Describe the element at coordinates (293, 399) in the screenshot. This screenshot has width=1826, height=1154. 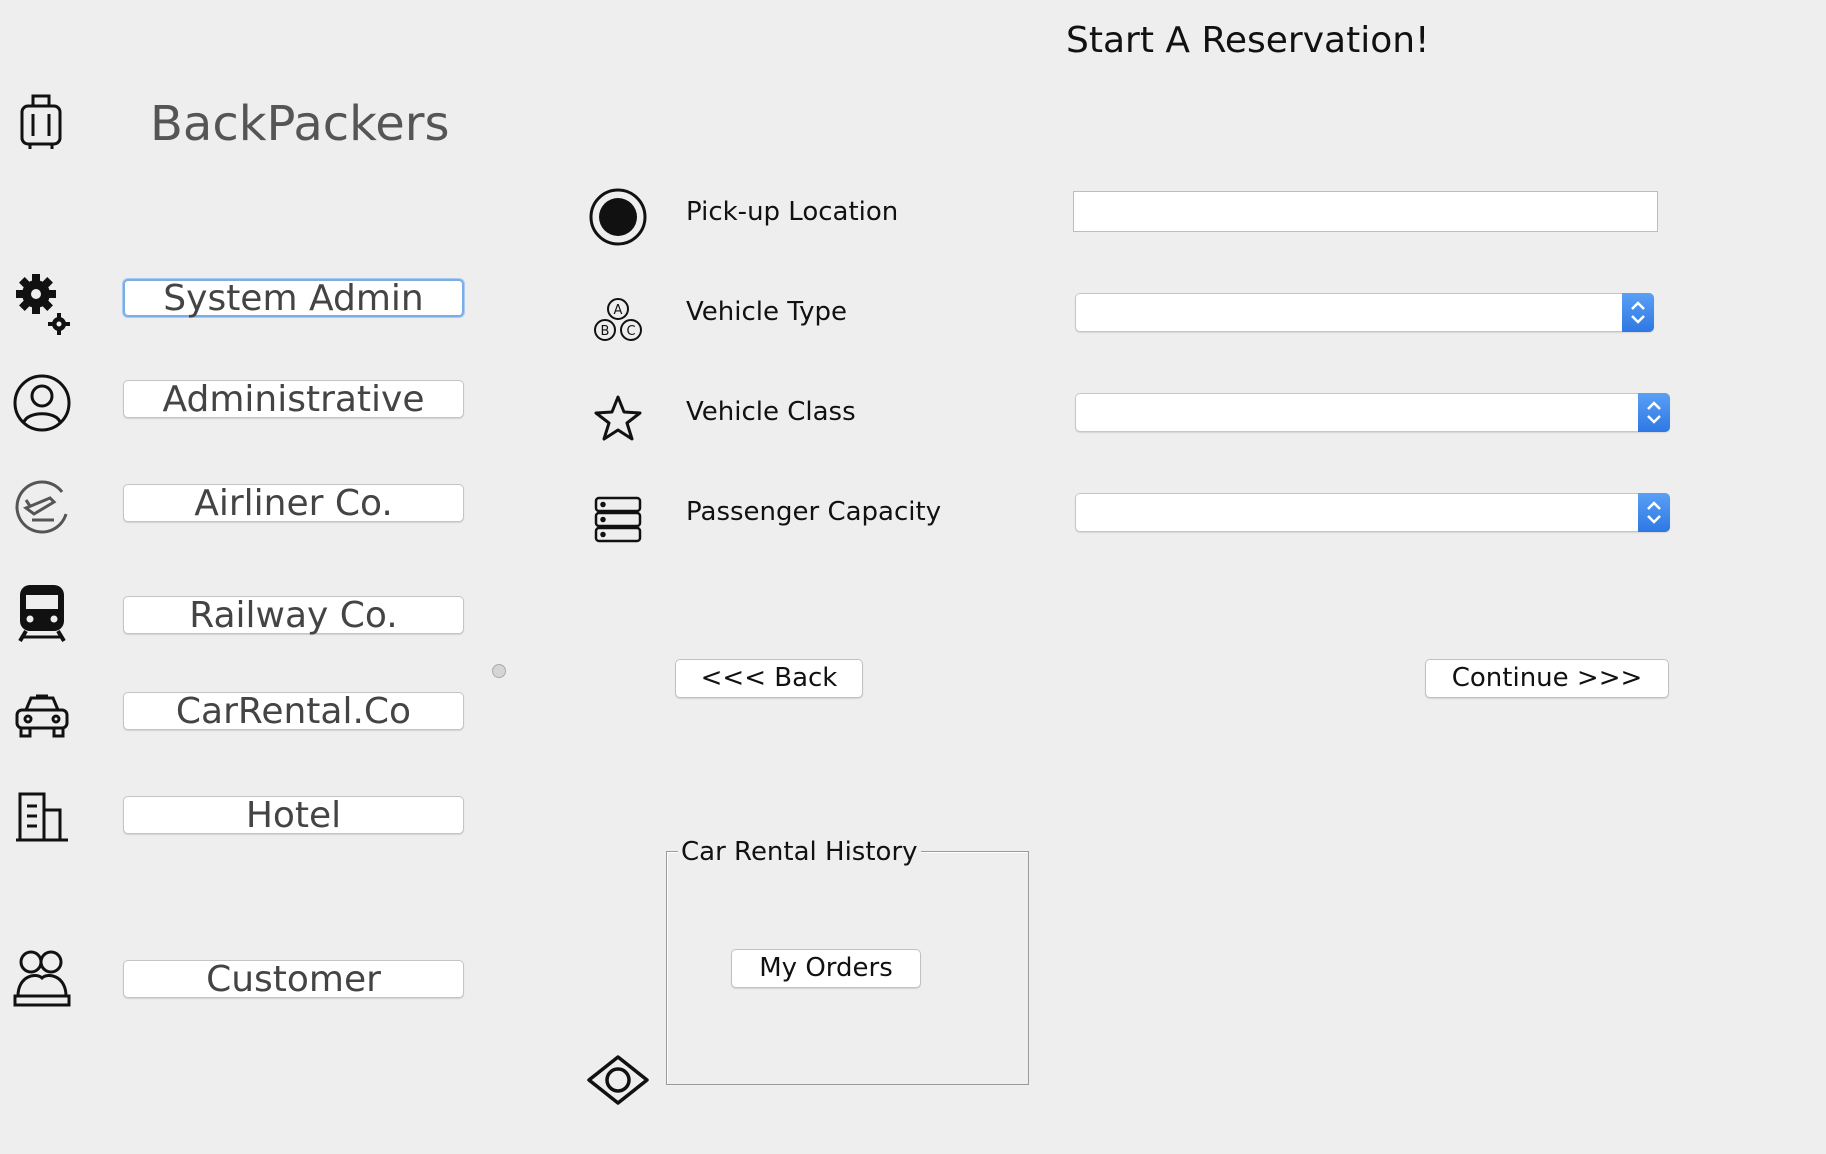
I see `administrative-button: Administrative` at that location.